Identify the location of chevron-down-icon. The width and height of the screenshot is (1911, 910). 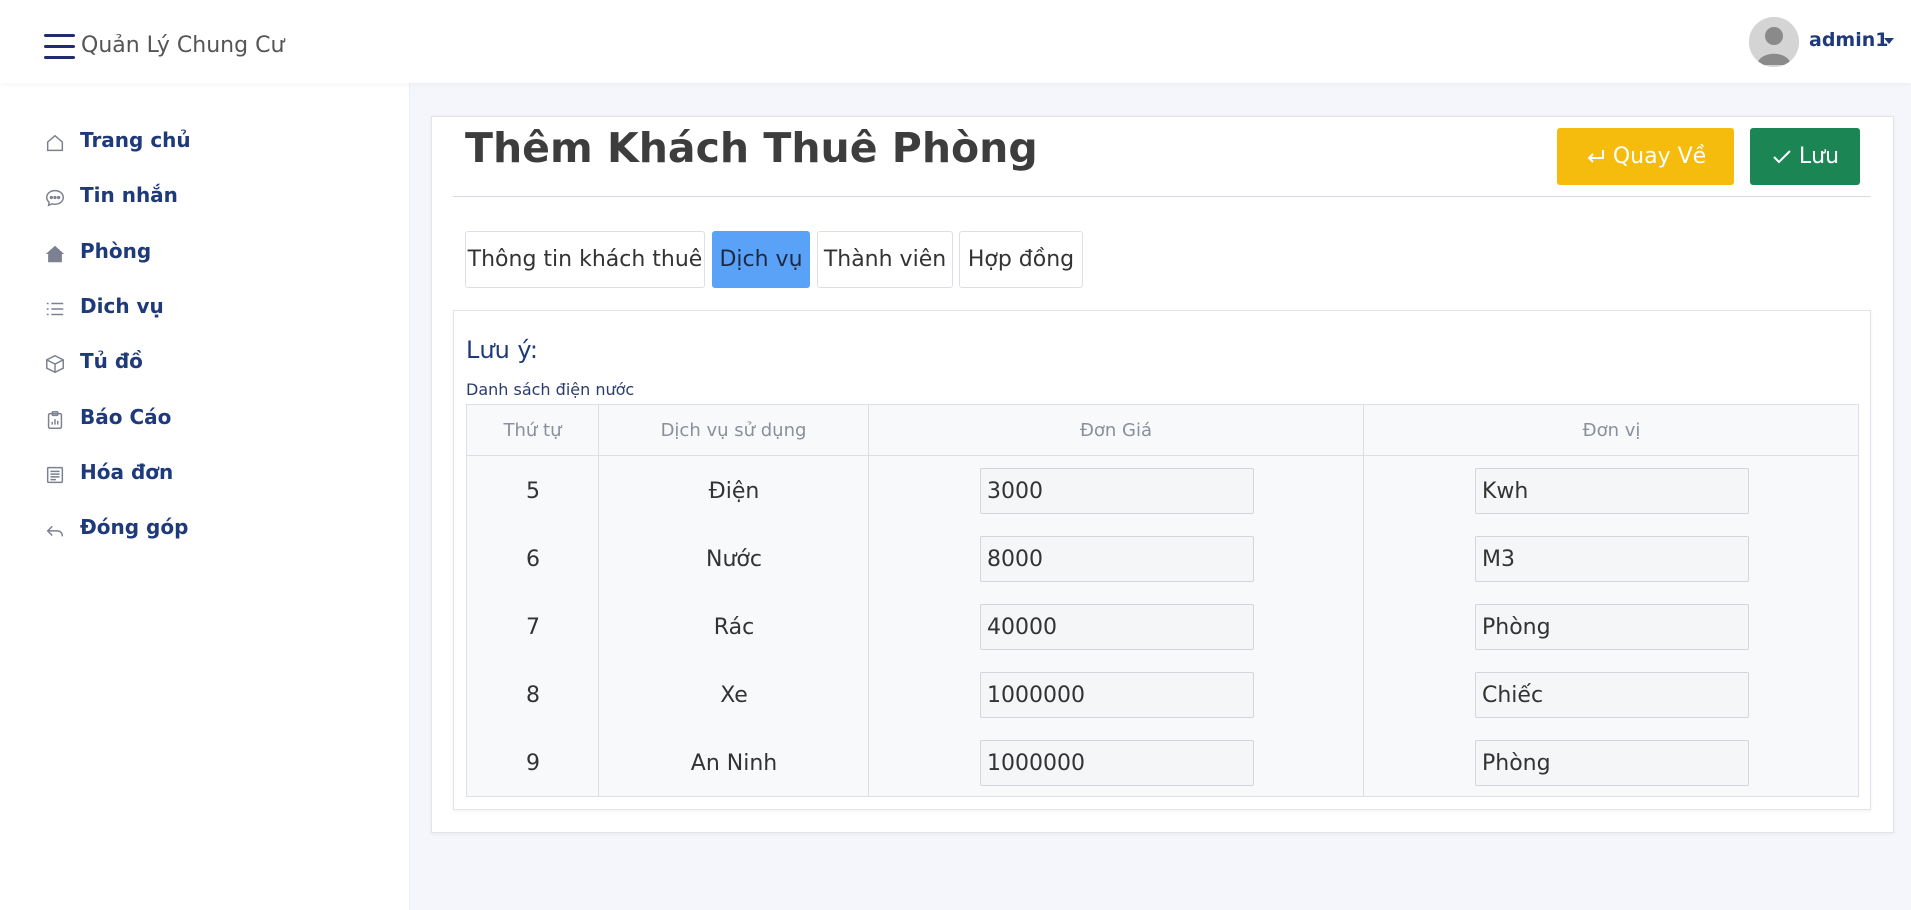
(1889, 41).